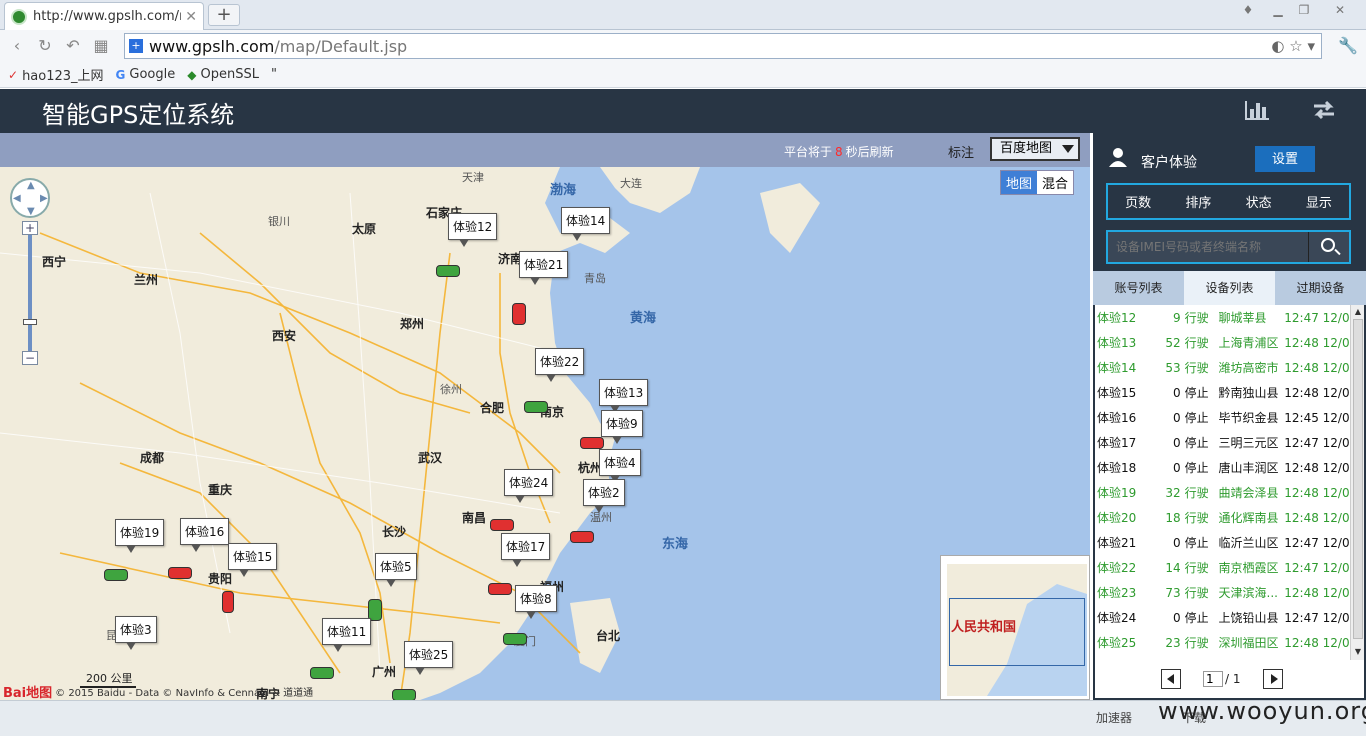 The width and height of the screenshot is (1366, 736). I want to click on close-tab-icon: ✕, so click(191, 17).